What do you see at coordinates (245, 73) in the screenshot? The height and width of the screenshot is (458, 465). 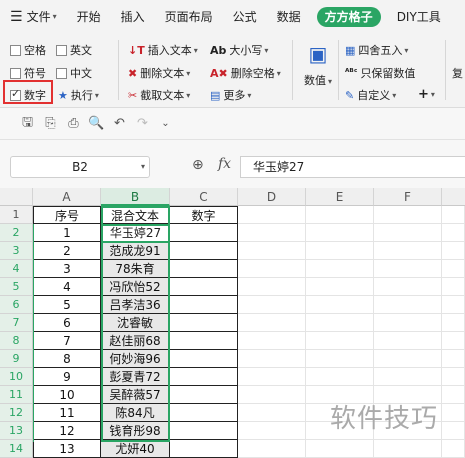 I see `delete-space-button: A✖ 删除空格 ▾` at bounding box center [245, 73].